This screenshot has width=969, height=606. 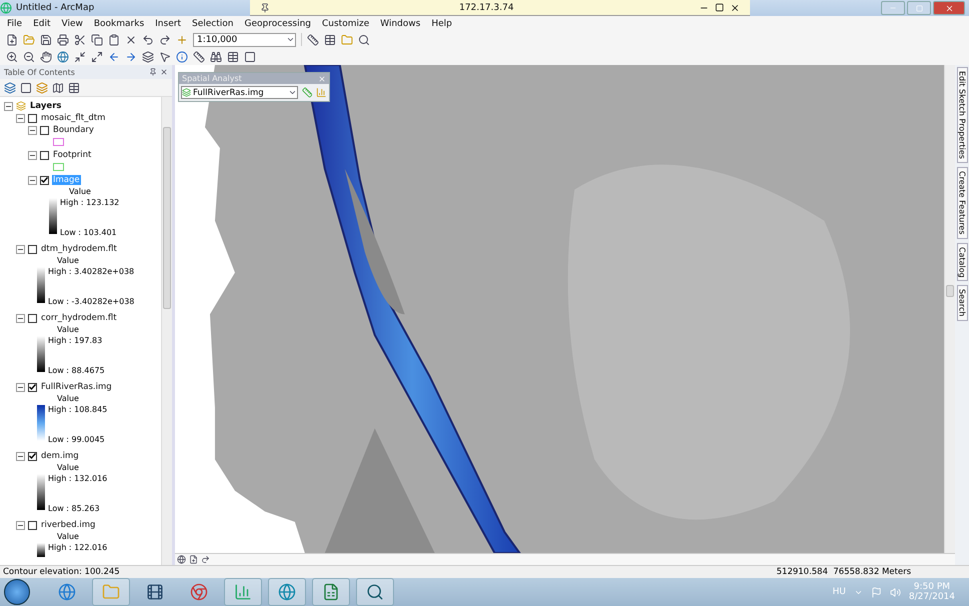 I want to click on layers-icon, so click(x=148, y=56).